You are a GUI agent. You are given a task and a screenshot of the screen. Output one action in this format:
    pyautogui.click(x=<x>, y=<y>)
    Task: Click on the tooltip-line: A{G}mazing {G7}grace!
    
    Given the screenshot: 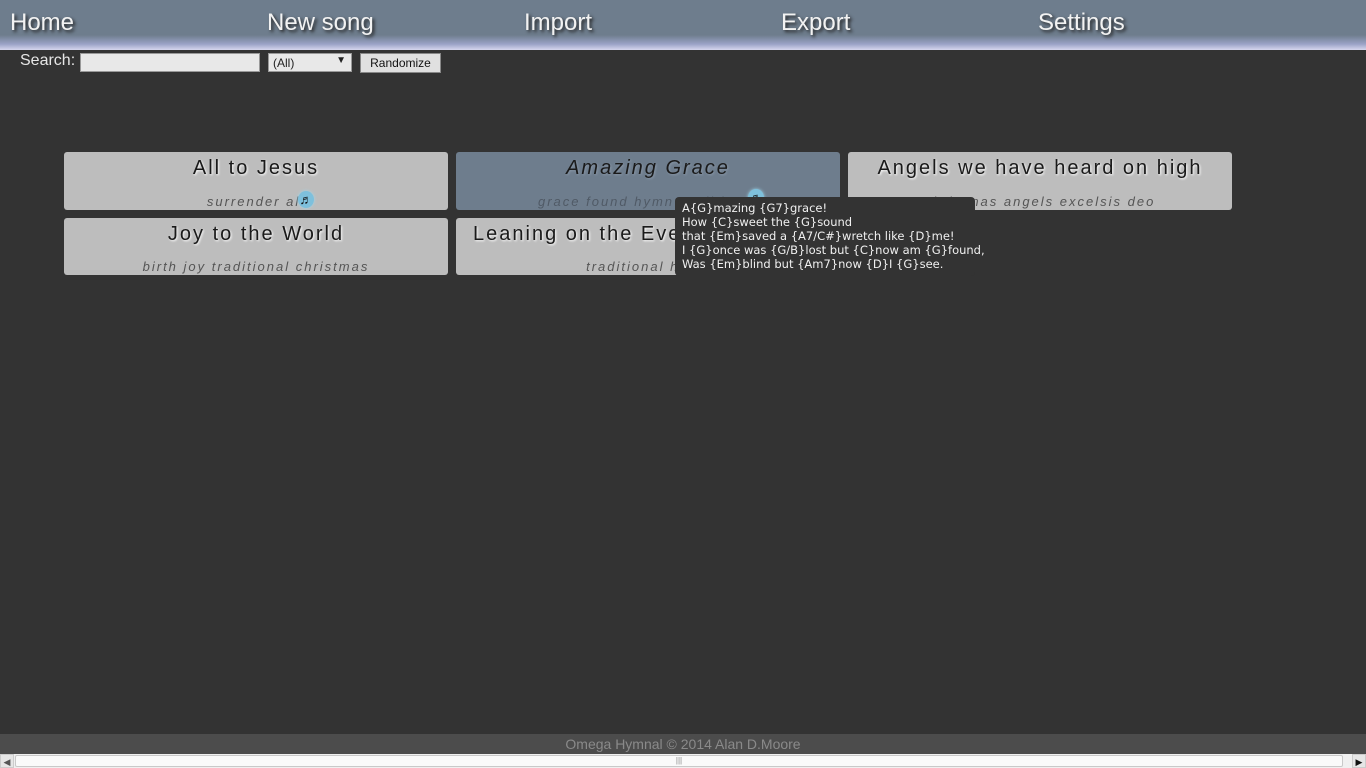 What is the action you would take?
    pyautogui.click(x=755, y=208)
    